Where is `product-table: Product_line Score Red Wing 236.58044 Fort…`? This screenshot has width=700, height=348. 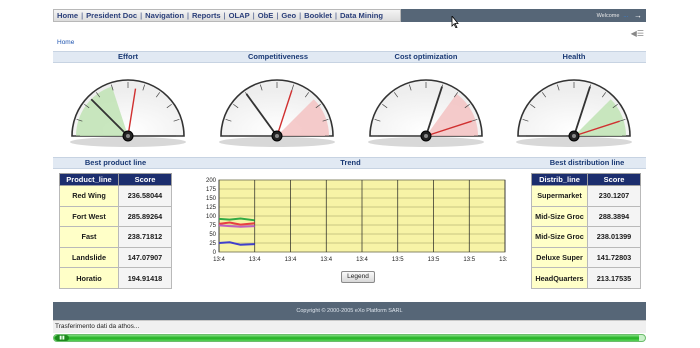 product-table: Product_line Score Red Wing 236.58044 Fort… is located at coordinates (115, 231).